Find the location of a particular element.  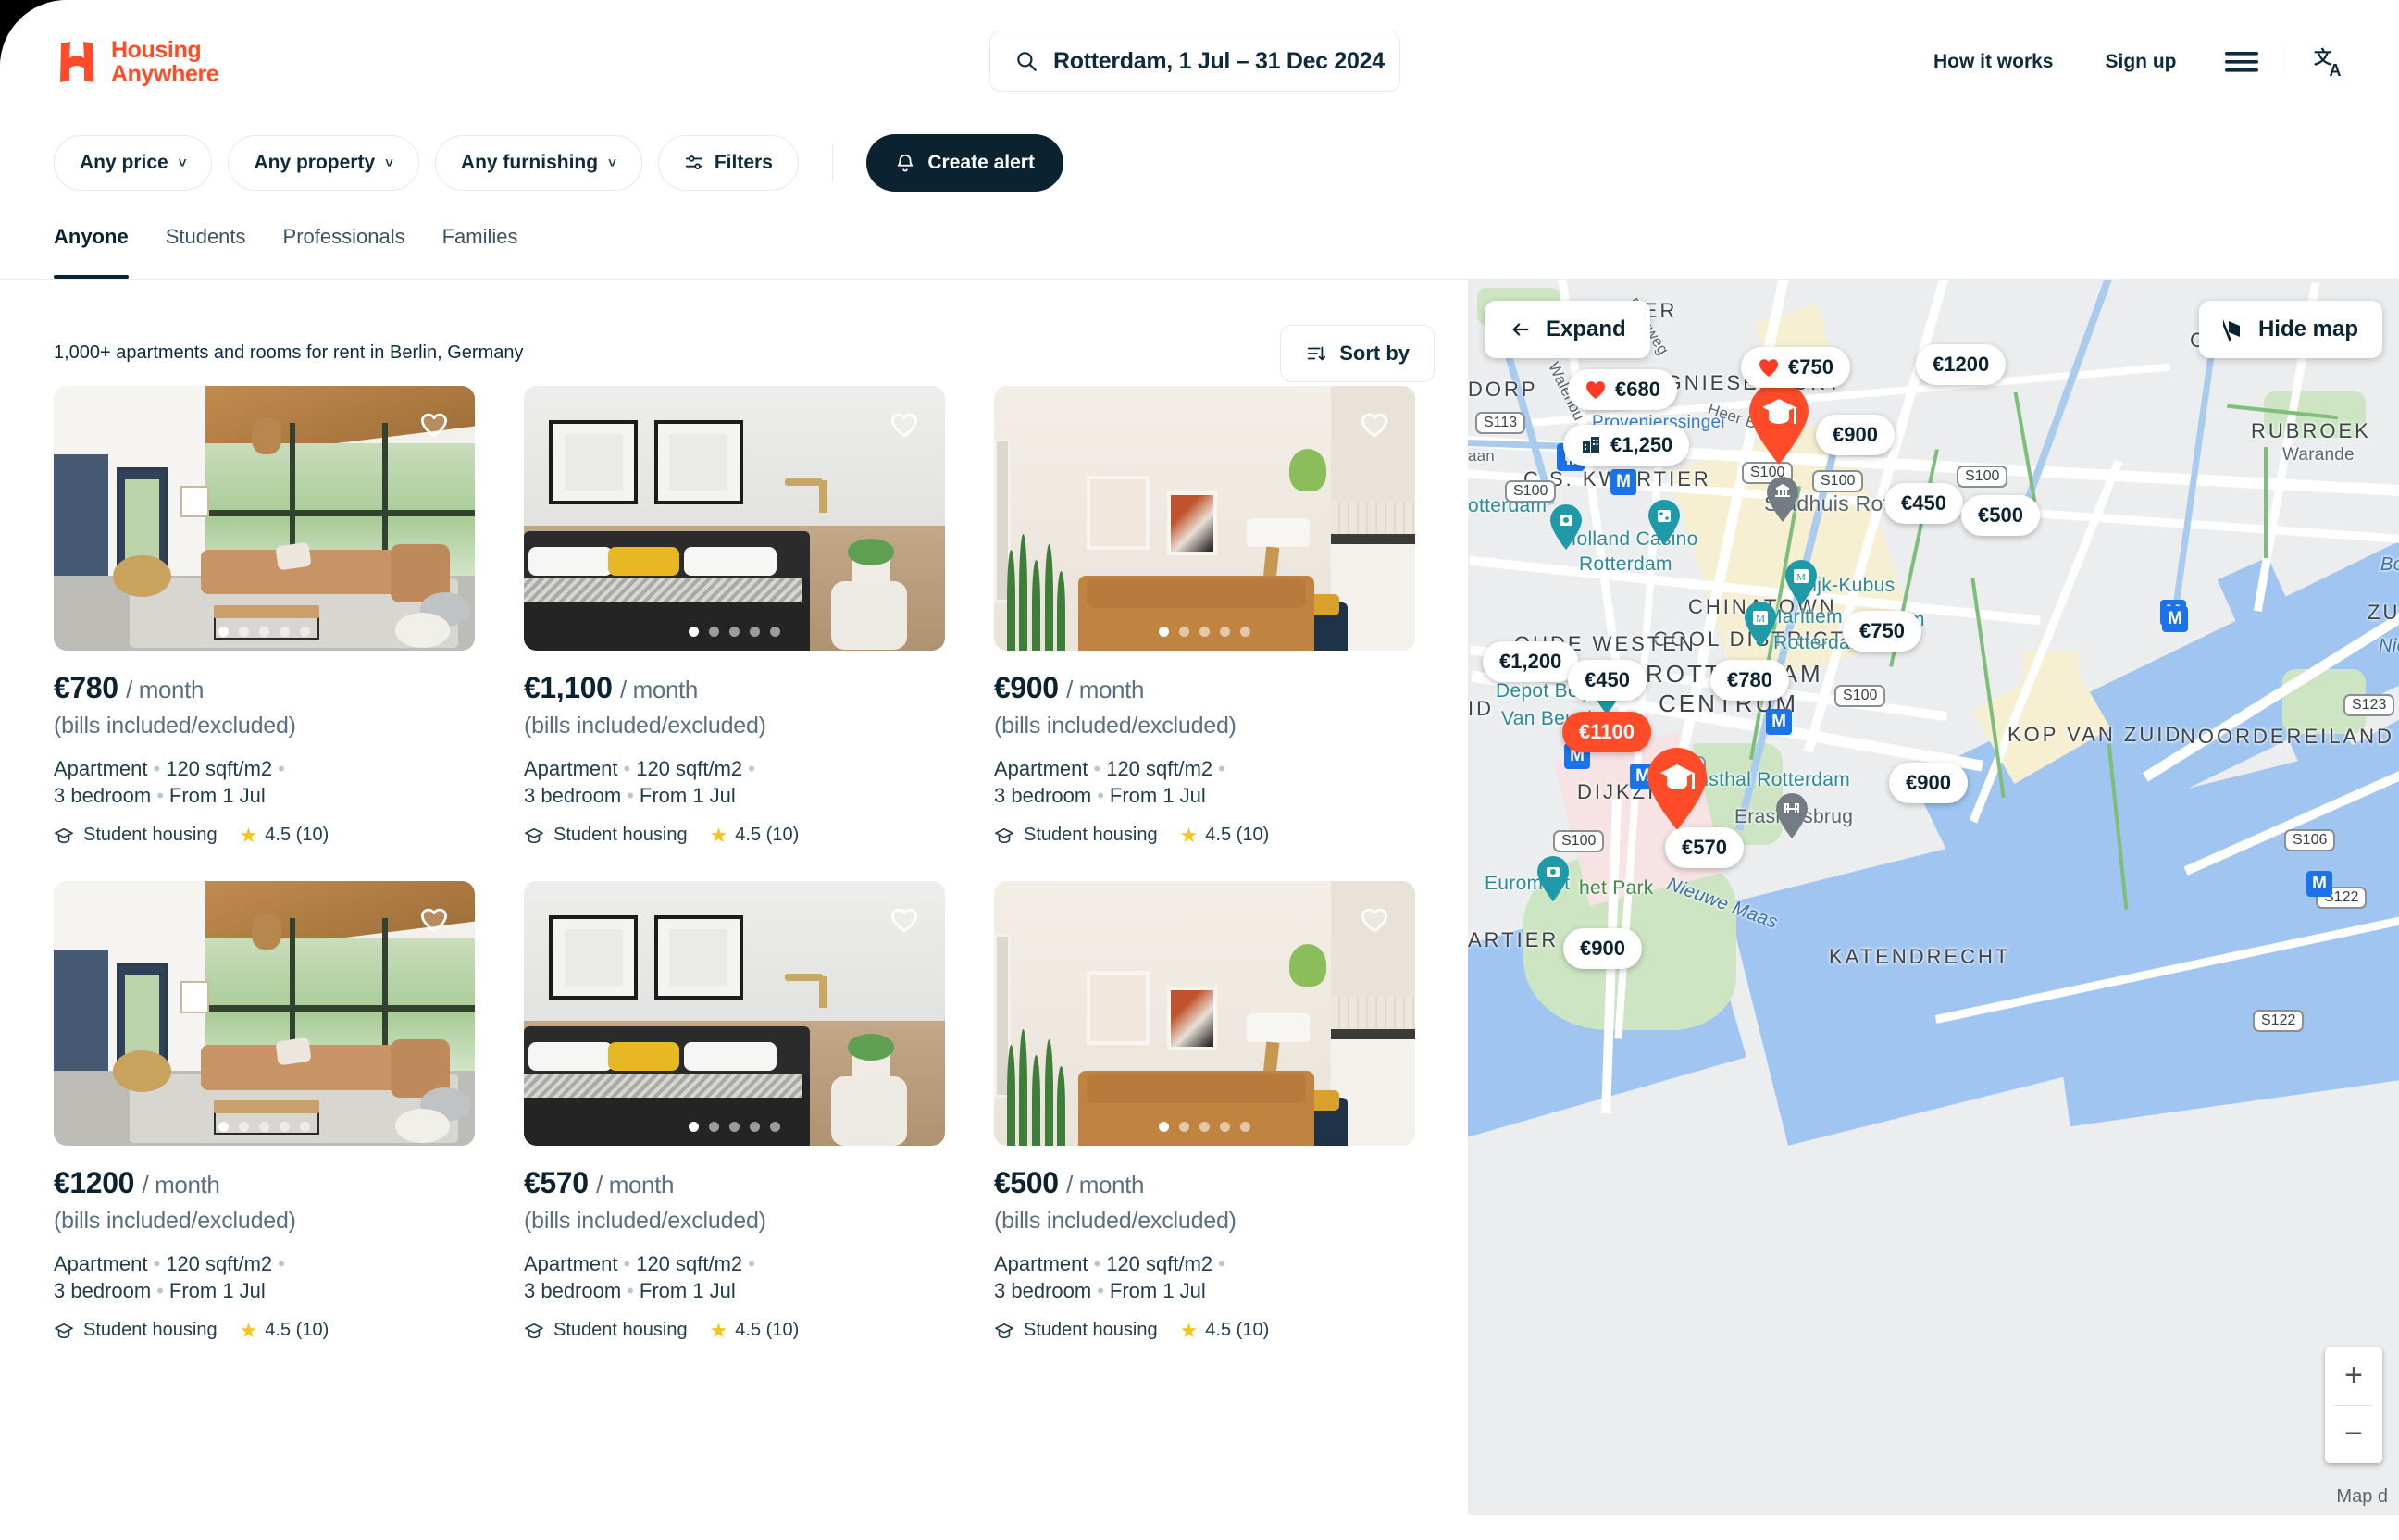

zoom-out-button: − is located at coordinates (2353, 1434).